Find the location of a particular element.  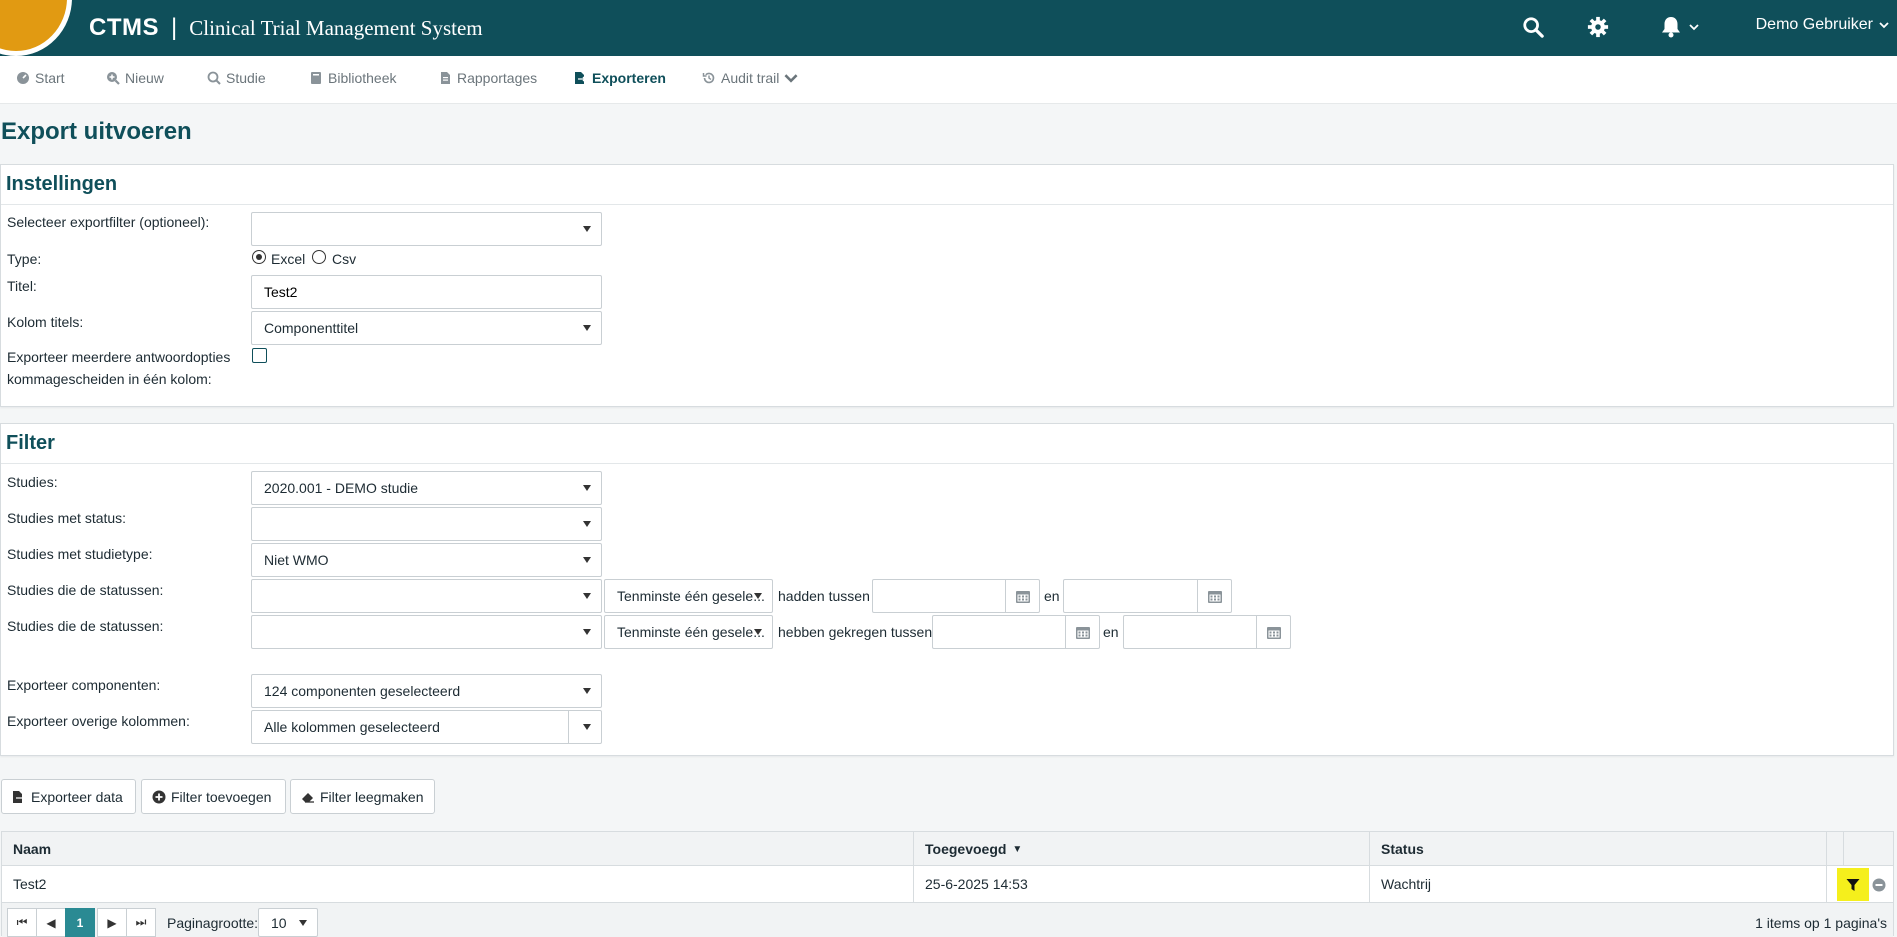

notifications-button is located at coordinates (1680, 27).